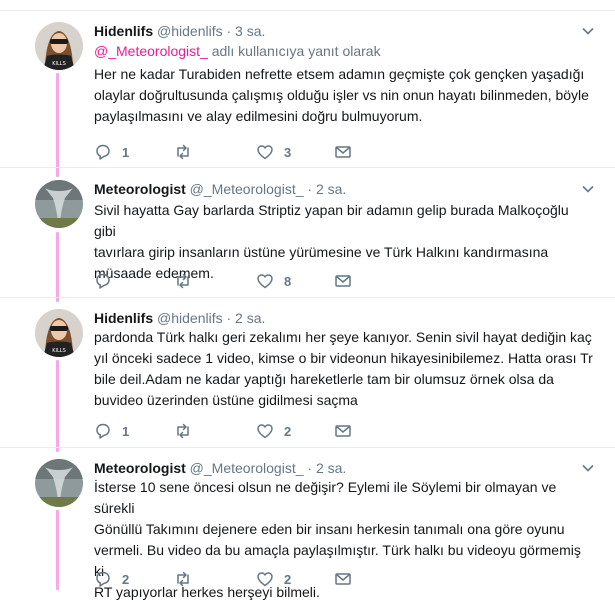  Describe the element at coordinates (126, 579) in the screenshot. I see `reply-count: 2` at that location.